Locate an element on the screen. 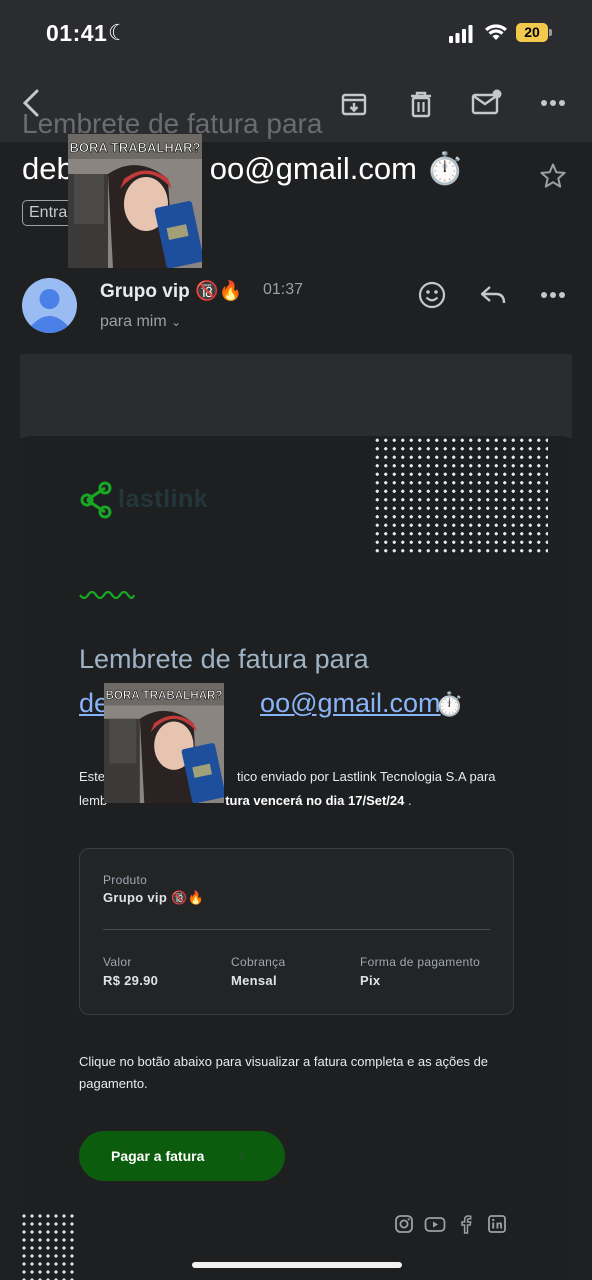 This screenshot has height=1280, width=592. billing-value: Mensal is located at coordinates (254, 980).